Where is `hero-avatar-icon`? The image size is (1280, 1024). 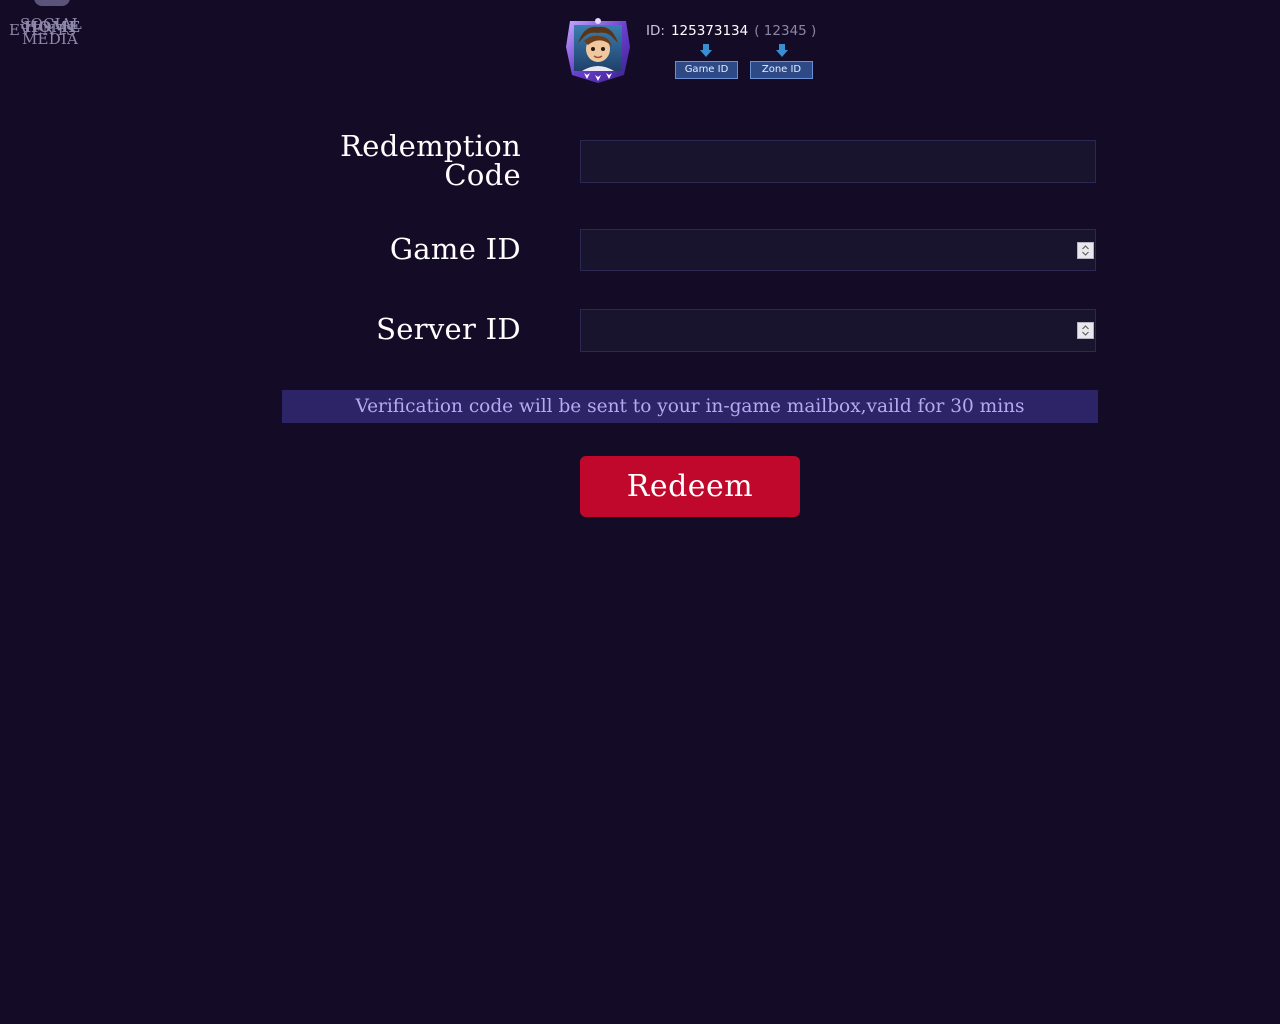 hero-avatar-icon is located at coordinates (598, 51).